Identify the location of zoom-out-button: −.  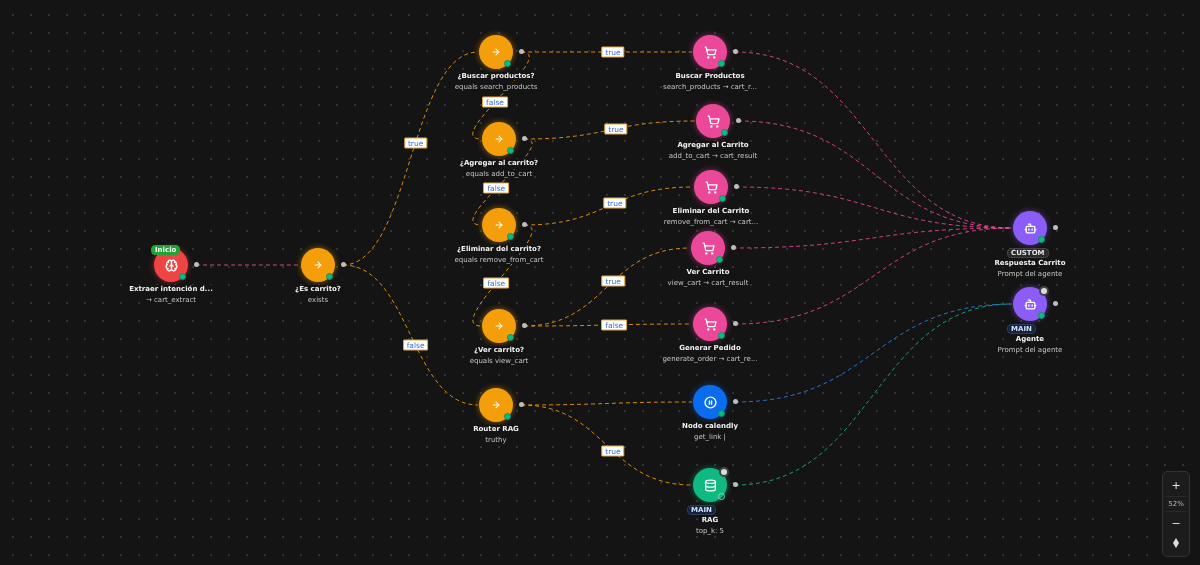
(1176, 523).